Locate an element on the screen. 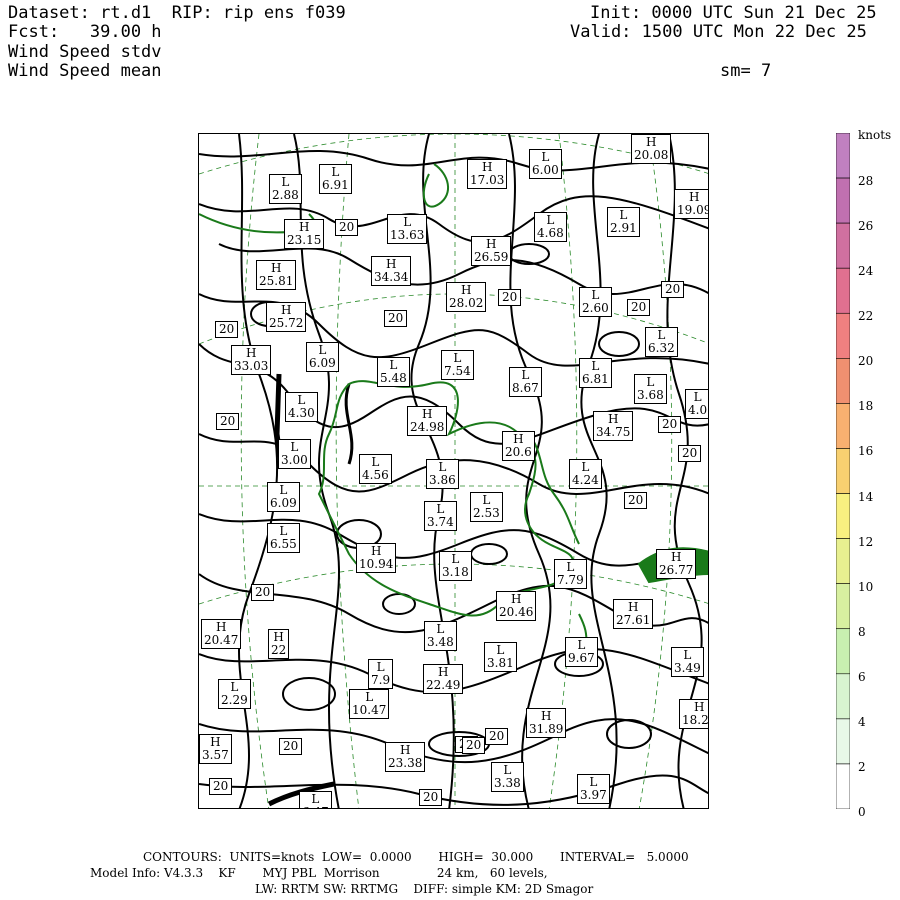 This screenshot has height=900, width=900. extremum-value: 20.47 is located at coordinates (221, 640).